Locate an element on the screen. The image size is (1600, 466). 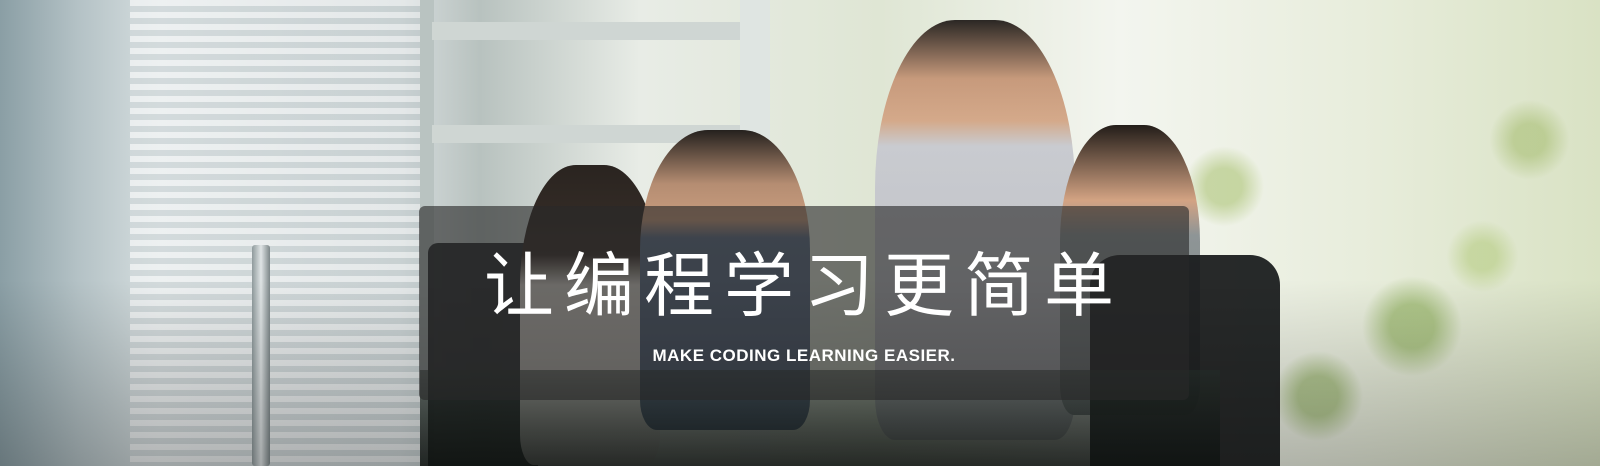
banner-headline: 让编程学习更简单 is located at coordinates (804, 286).